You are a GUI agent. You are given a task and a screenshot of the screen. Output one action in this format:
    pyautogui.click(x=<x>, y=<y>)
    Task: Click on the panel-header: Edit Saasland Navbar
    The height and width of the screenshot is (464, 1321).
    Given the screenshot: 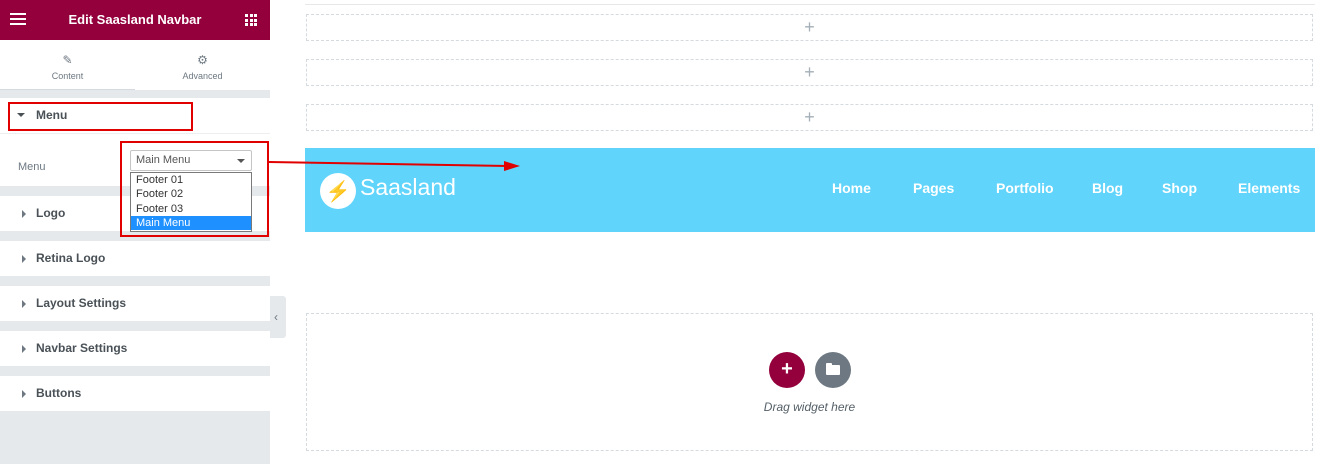 What is the action you would take?
    pyautogui.click(x=135, y=20)
    